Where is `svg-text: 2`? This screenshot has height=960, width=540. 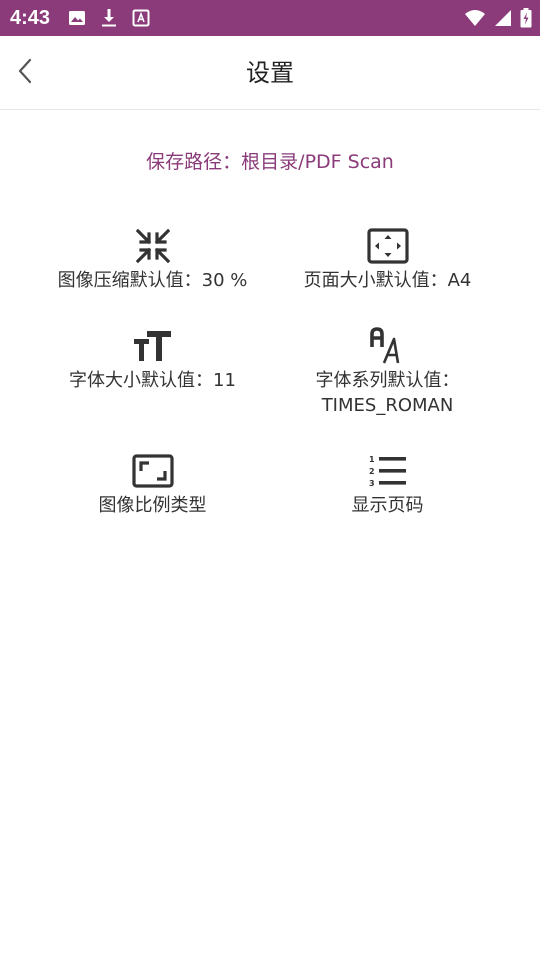
svg-text: 2 is located at coordinates (372, 471).